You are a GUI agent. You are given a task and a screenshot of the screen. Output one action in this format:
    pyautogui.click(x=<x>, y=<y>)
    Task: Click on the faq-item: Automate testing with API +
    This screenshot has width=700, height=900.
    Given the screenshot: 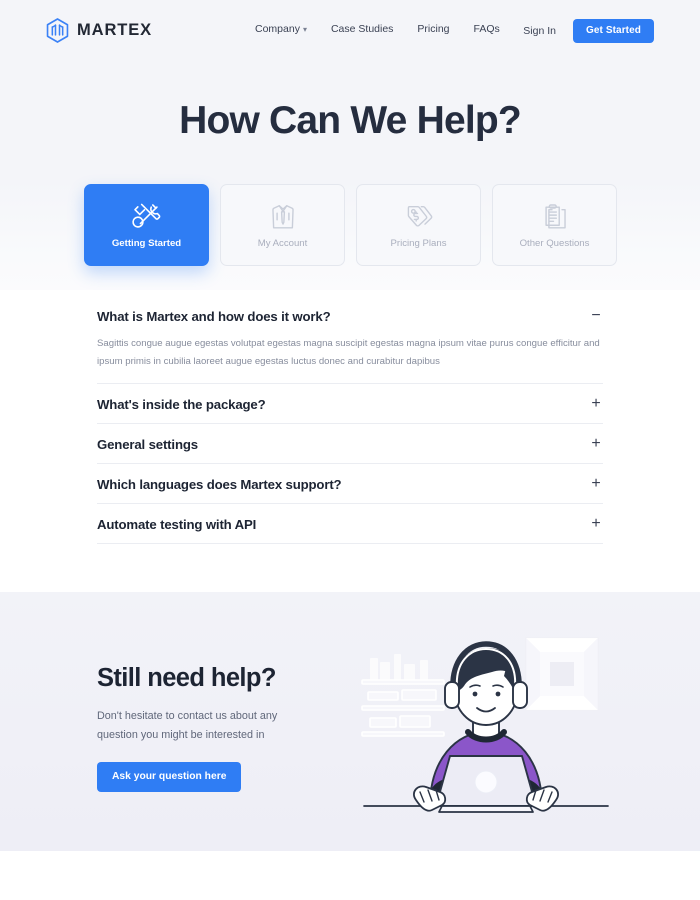 What is the action you would take?
    pyautogui.click(x=350, y=524)
    